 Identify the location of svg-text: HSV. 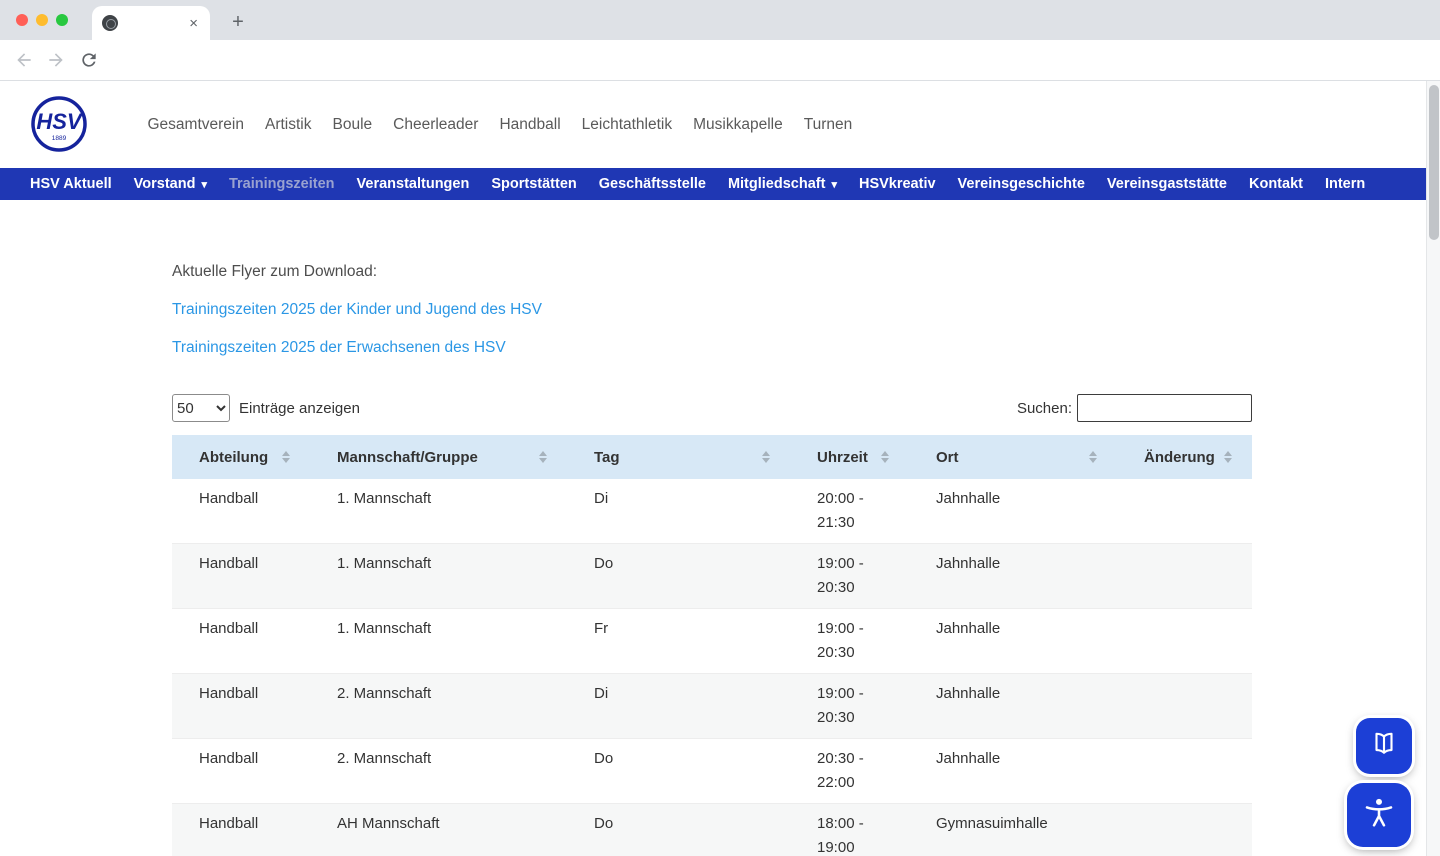
(60, 121).